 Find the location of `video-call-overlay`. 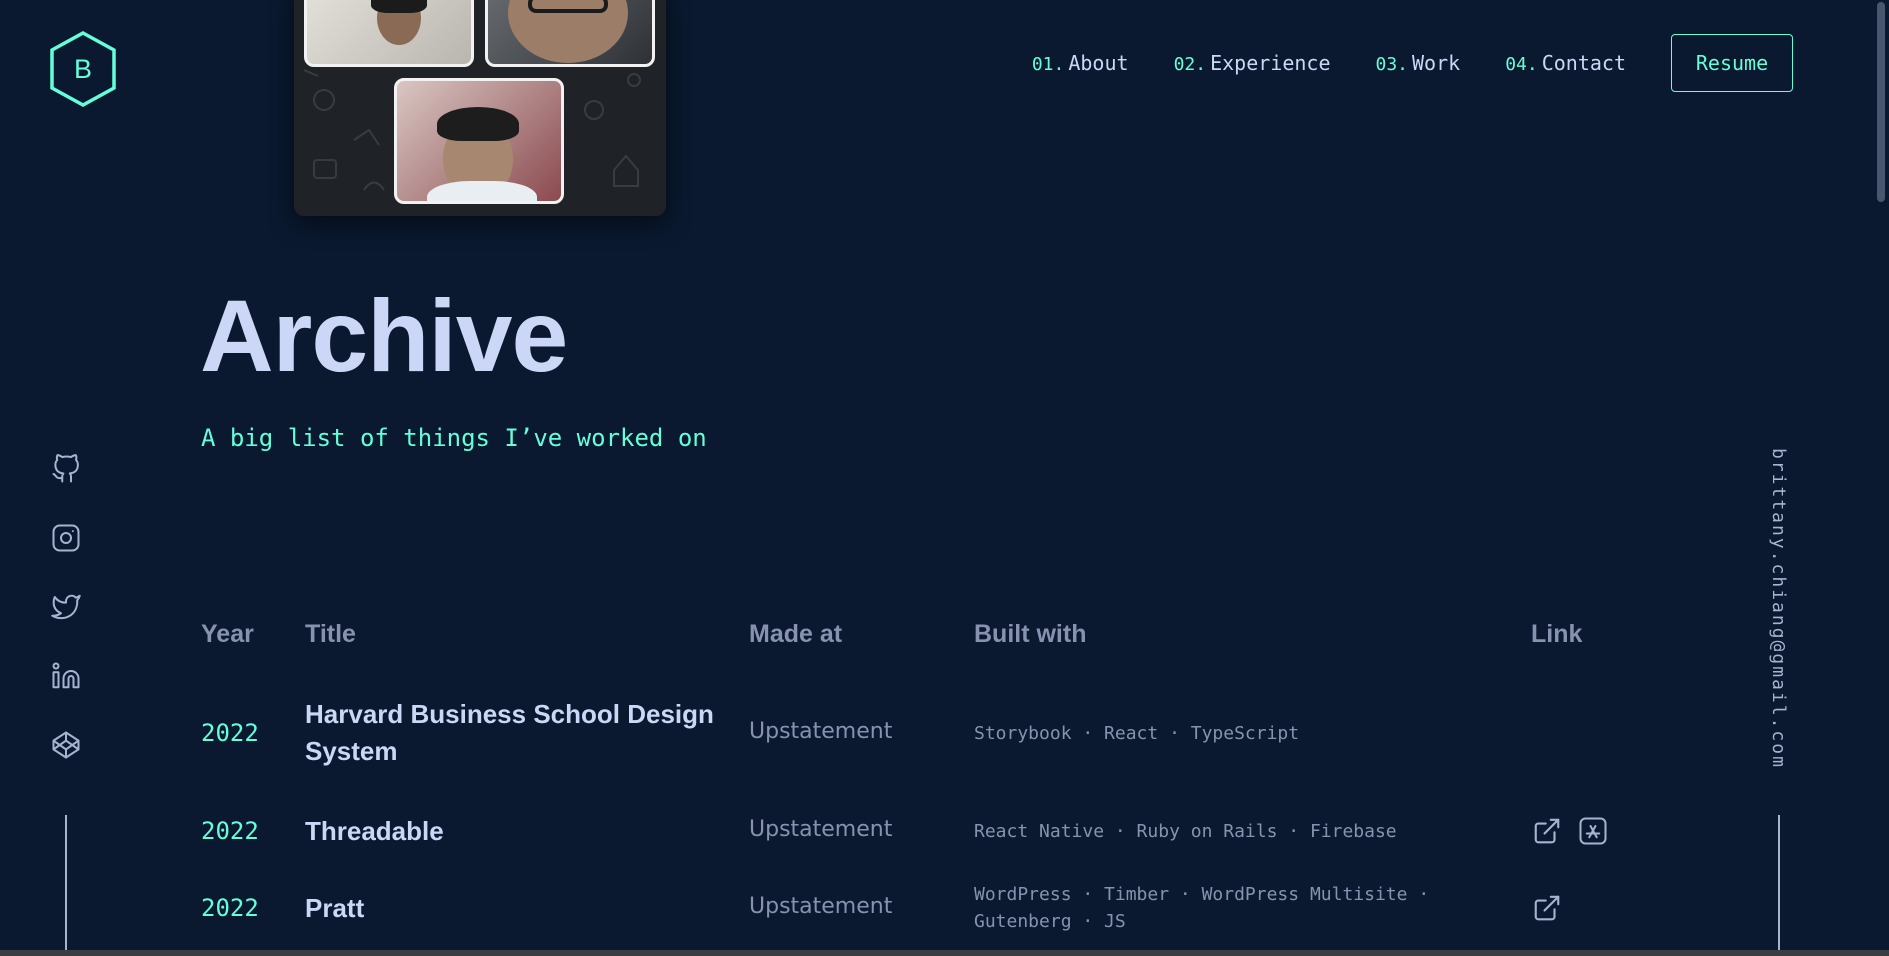

video-call-overlay is located at coordinates (480, 108).